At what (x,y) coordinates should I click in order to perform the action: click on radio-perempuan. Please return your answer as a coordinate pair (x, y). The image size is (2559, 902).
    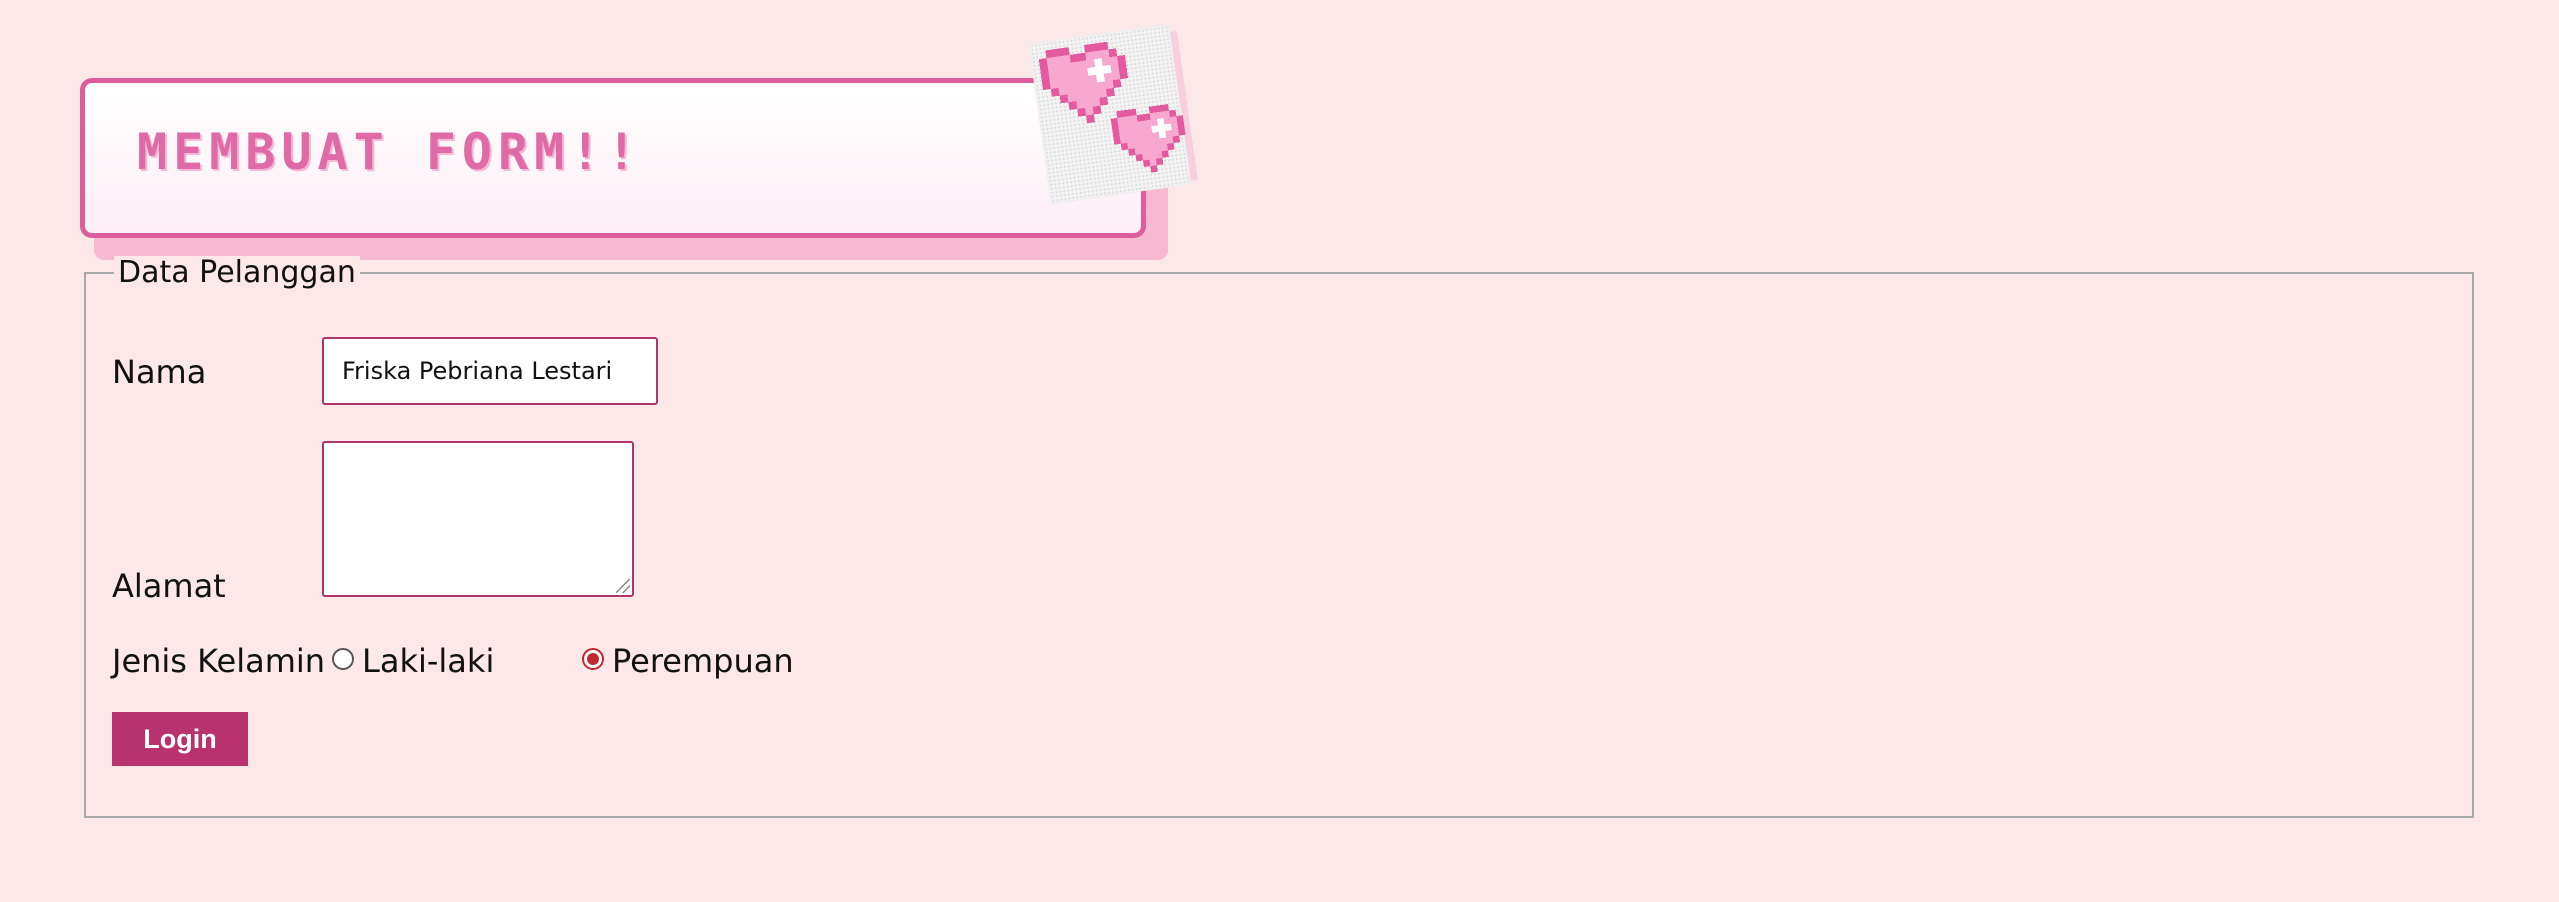
    Looking at the image, I should click on (593, 659).